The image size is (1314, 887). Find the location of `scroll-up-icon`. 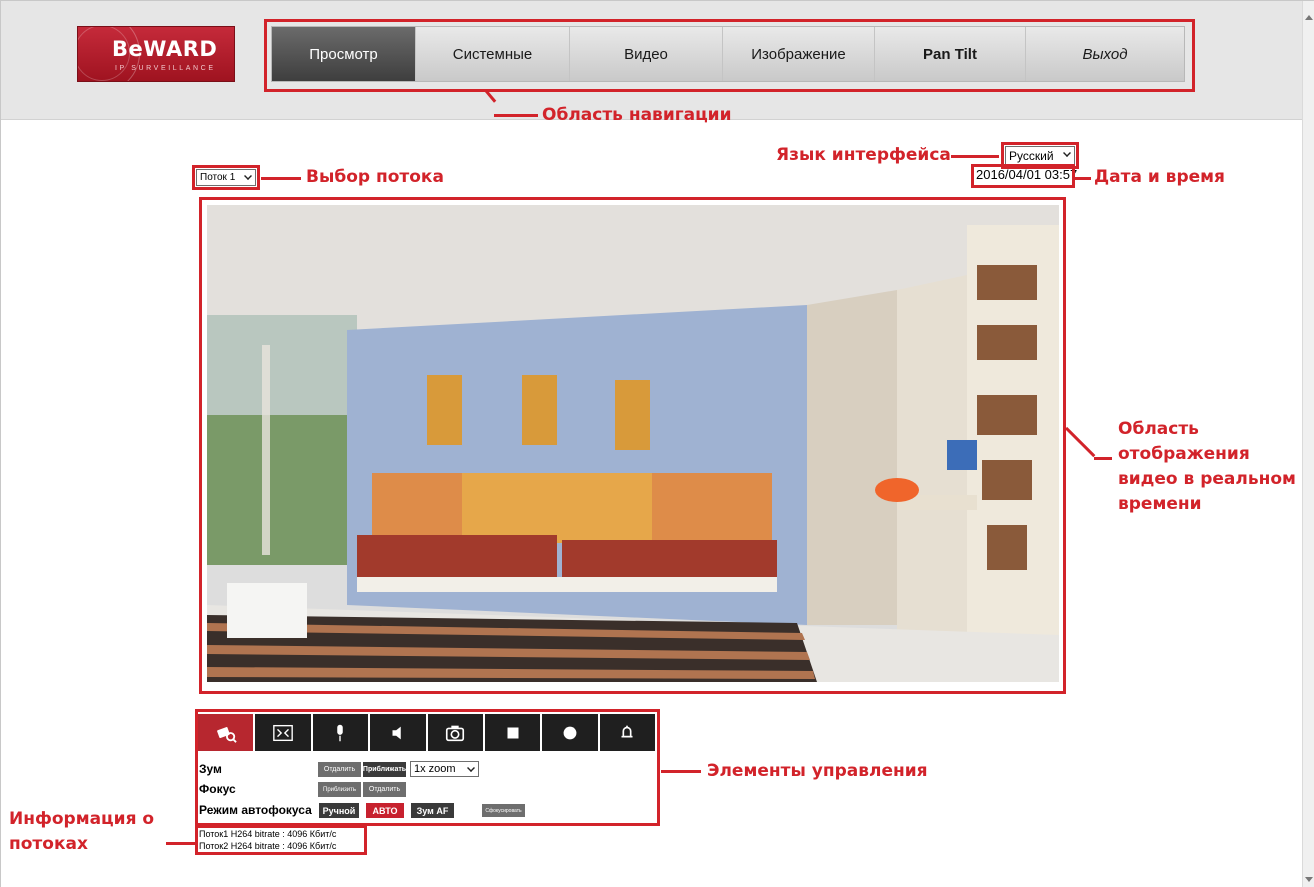

scroll-up-icon is located at coordinates (1309, 17).